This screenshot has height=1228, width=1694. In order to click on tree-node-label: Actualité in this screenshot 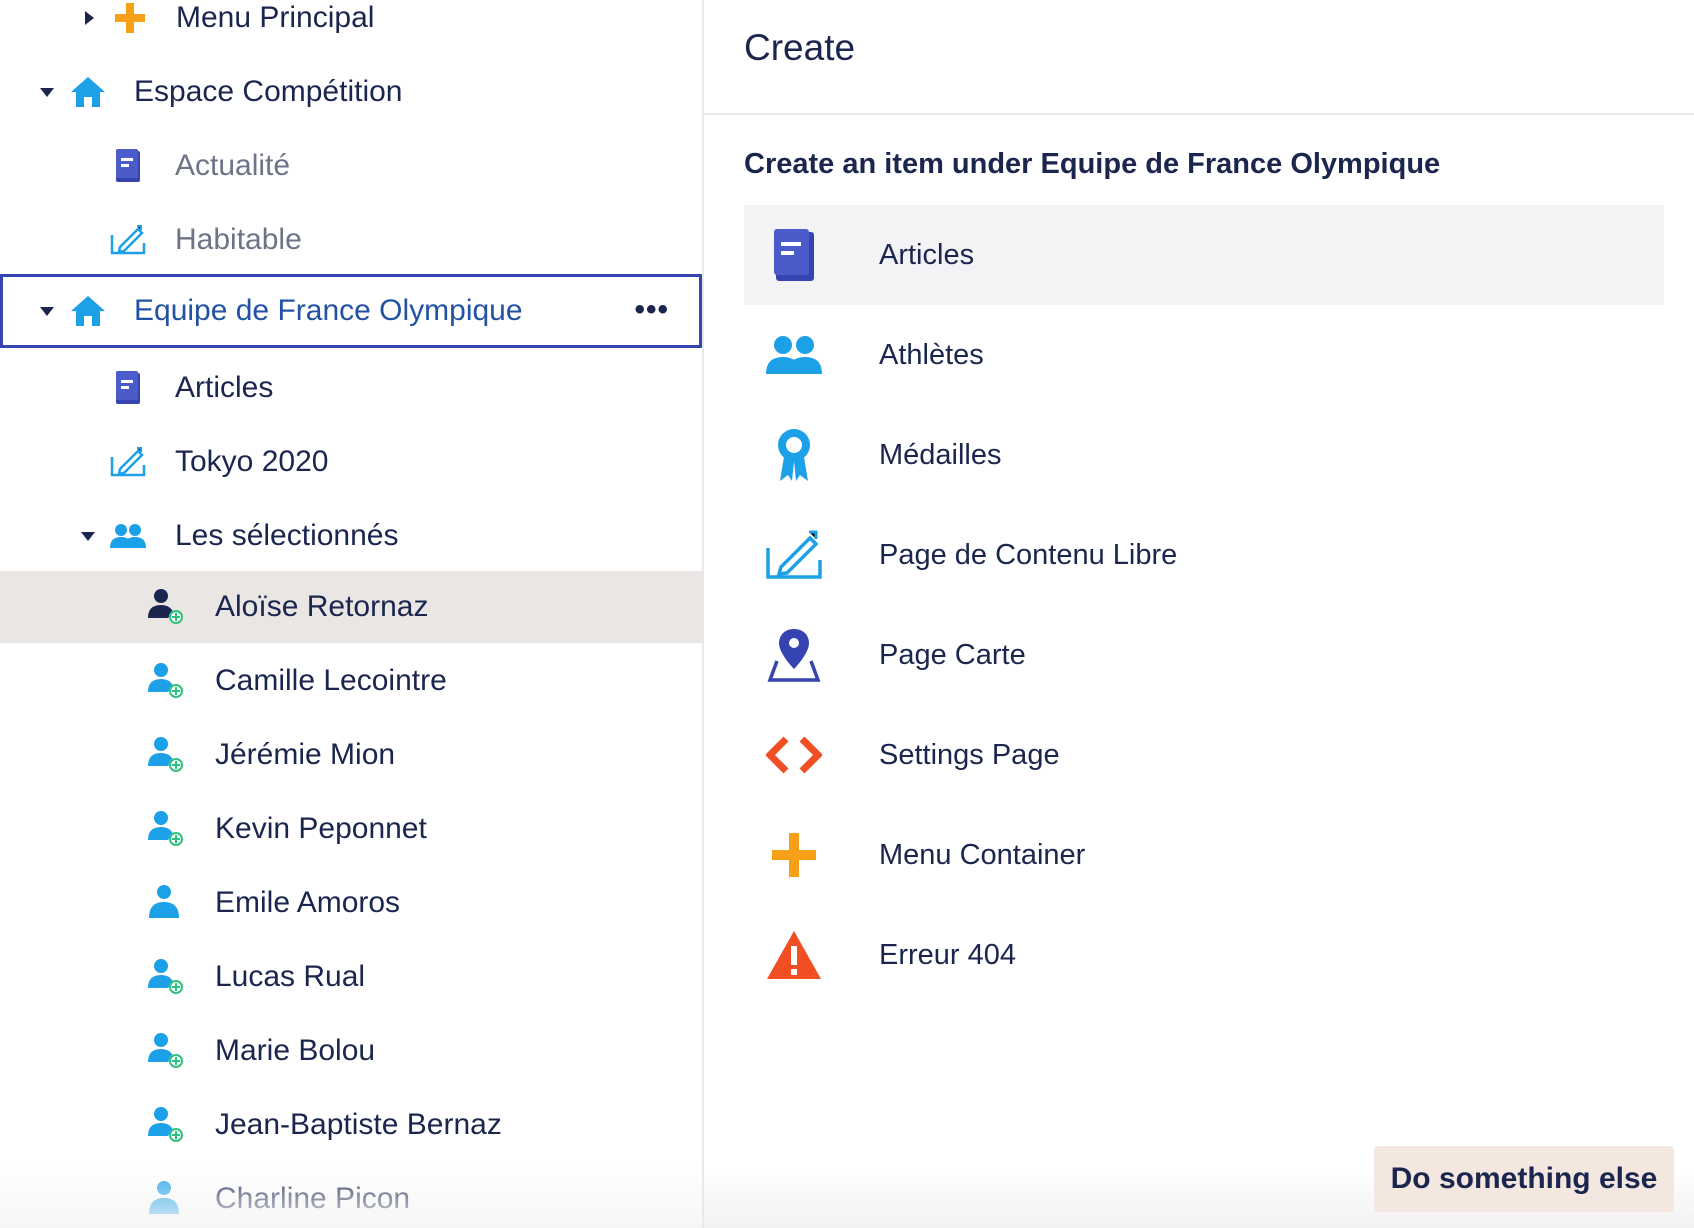, I will do `click(233, 165)`.